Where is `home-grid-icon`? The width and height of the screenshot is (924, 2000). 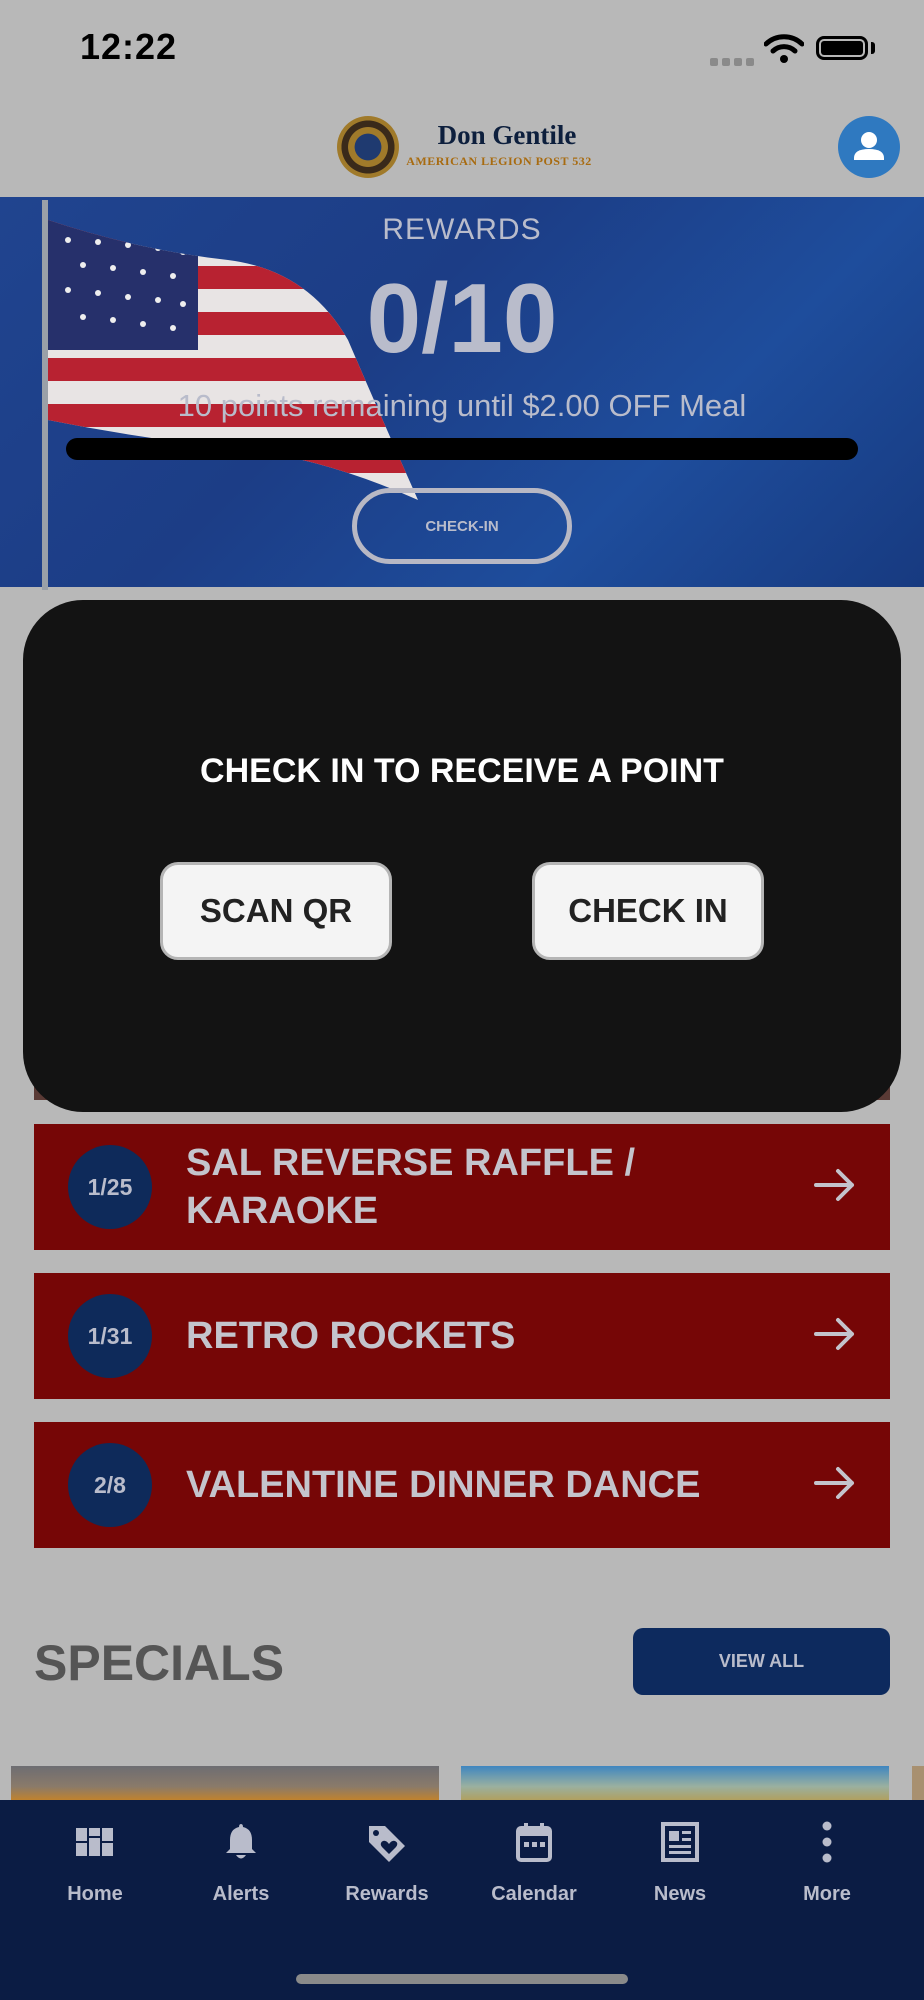 home-grid-icon is located at coordinates (94, 1842).